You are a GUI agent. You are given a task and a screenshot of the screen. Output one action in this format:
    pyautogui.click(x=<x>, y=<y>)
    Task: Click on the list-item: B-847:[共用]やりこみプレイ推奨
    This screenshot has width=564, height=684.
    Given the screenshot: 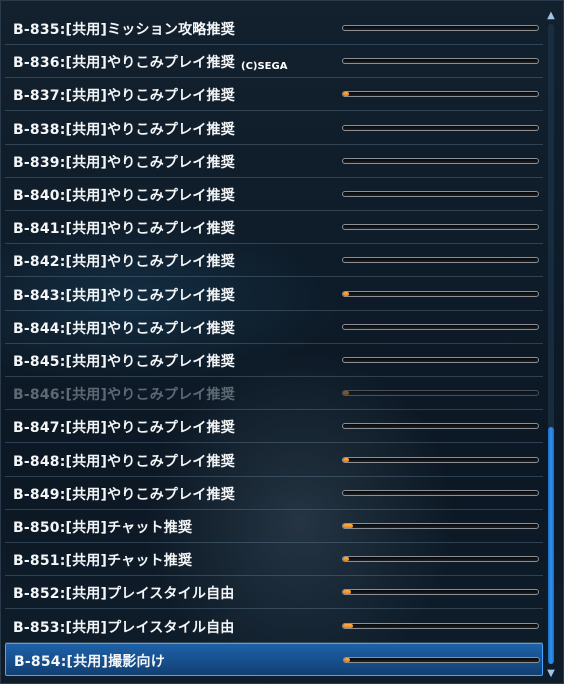 What is the action you would take?
    pyautogui.click(x=274, y=426)
    